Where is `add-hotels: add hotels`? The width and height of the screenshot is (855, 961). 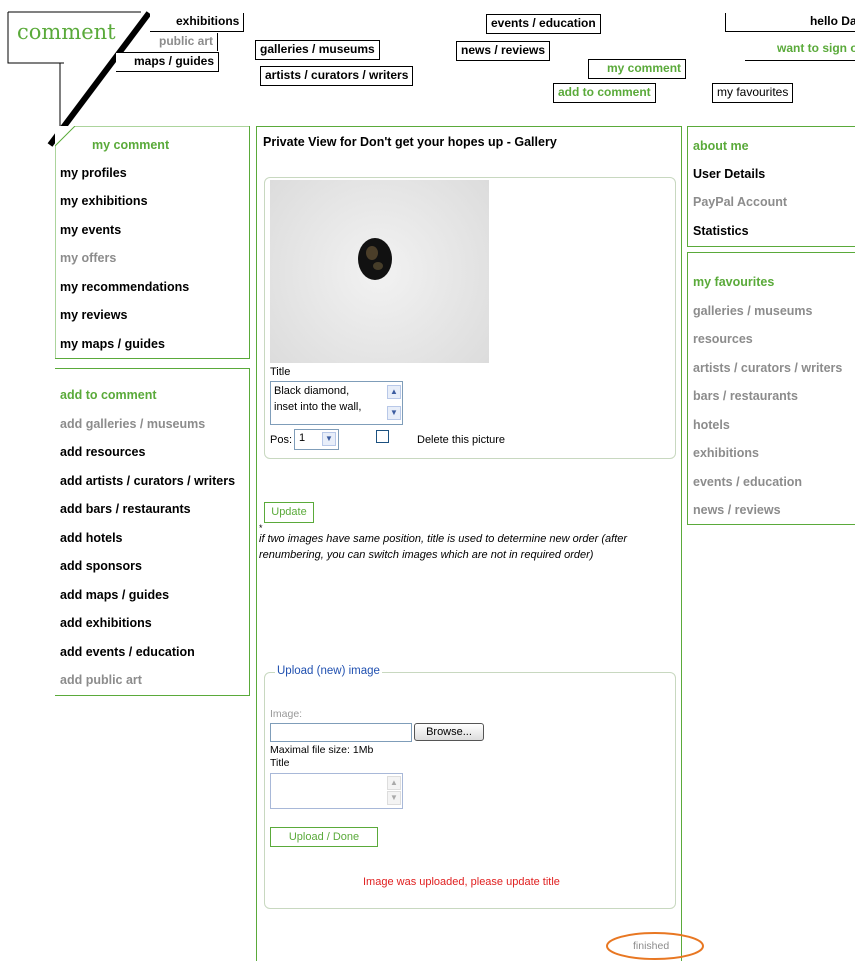 add-hotels: add hotels is located at coordinates (91, 538).